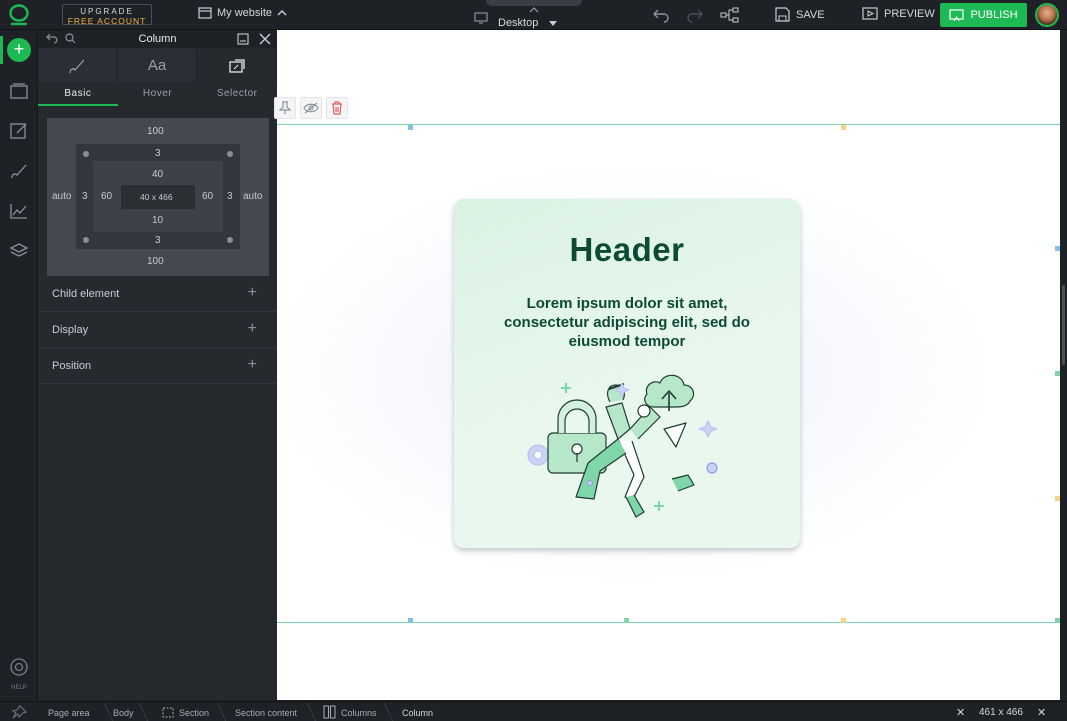  What do you see at coordinates (230, 196) in the screenshot?
I see `border-right-value: 3` at bounding box center [230, 196].